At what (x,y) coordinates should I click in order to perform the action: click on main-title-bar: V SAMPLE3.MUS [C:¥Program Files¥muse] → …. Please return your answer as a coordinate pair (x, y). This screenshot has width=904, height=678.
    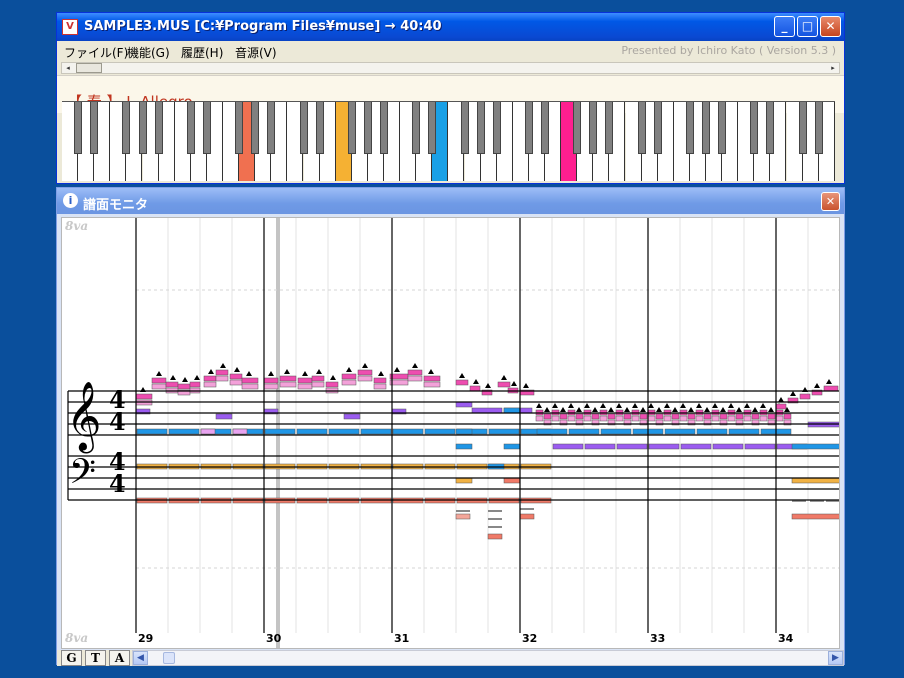
    Looking at the image, I should click on (450, 27).